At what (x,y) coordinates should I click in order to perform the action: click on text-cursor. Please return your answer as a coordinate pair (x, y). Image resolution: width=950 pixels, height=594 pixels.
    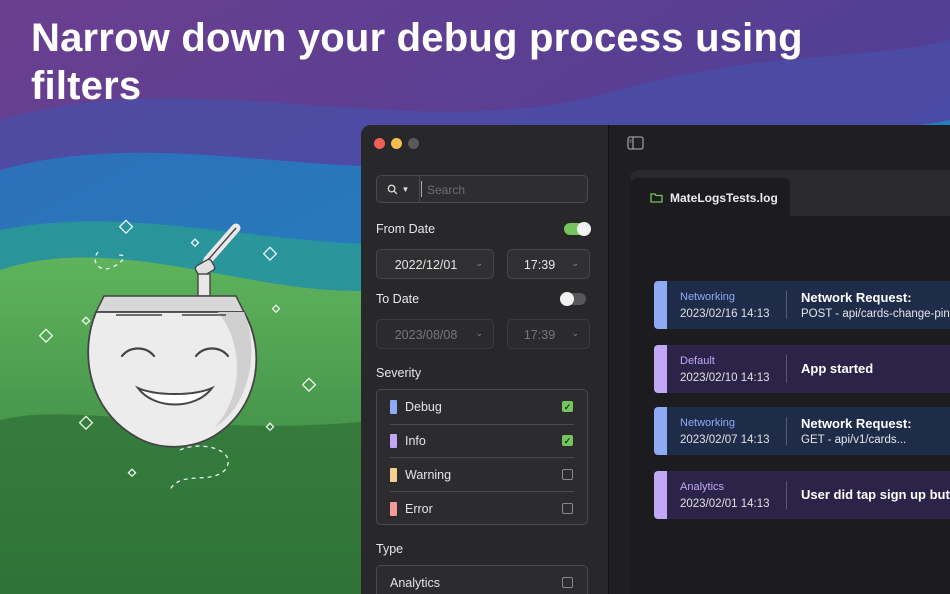
    Looking at the image, I should click on (421, 189).